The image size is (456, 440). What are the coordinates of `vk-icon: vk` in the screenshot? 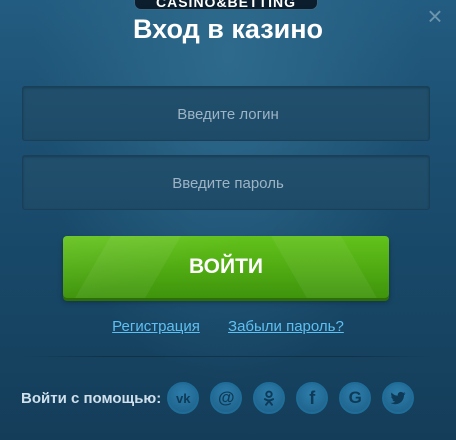 It's located at (183, 398).